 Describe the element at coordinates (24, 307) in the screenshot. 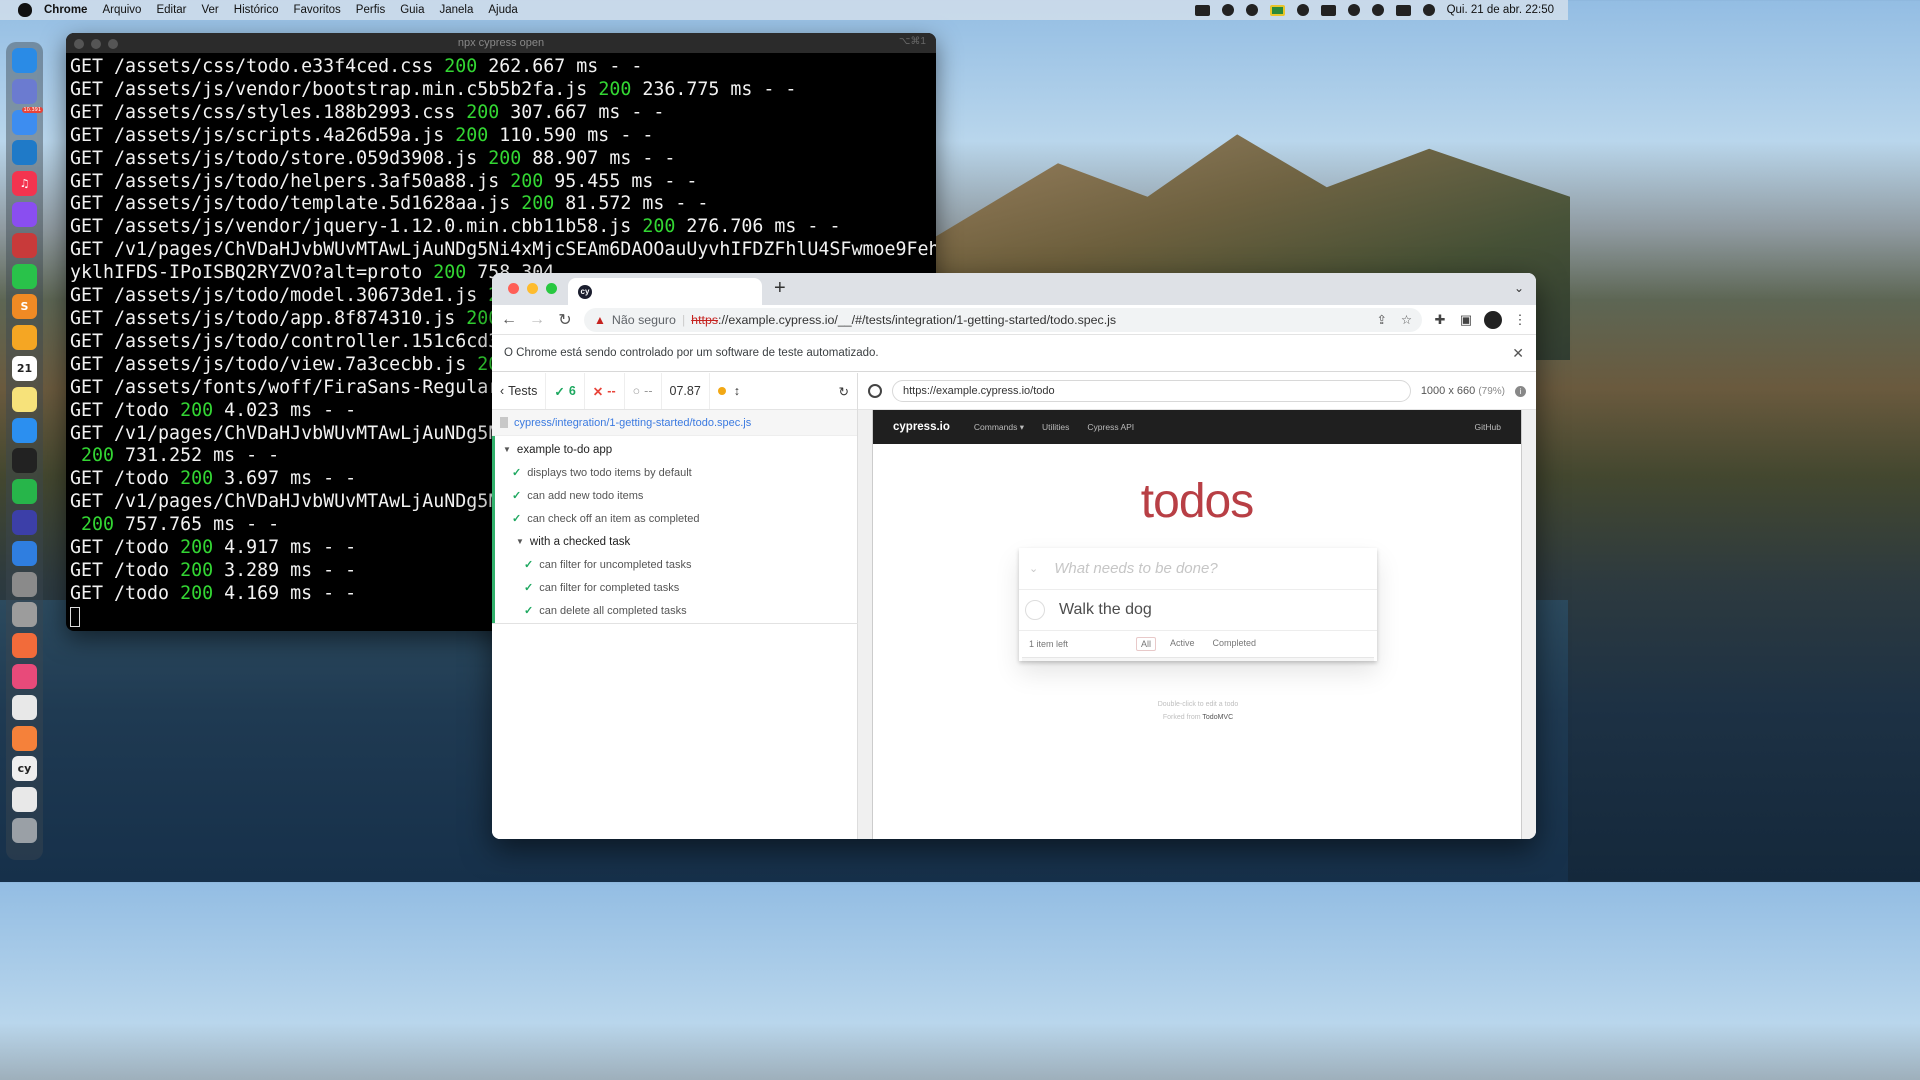

I see `sublime-icon: S` at that location.